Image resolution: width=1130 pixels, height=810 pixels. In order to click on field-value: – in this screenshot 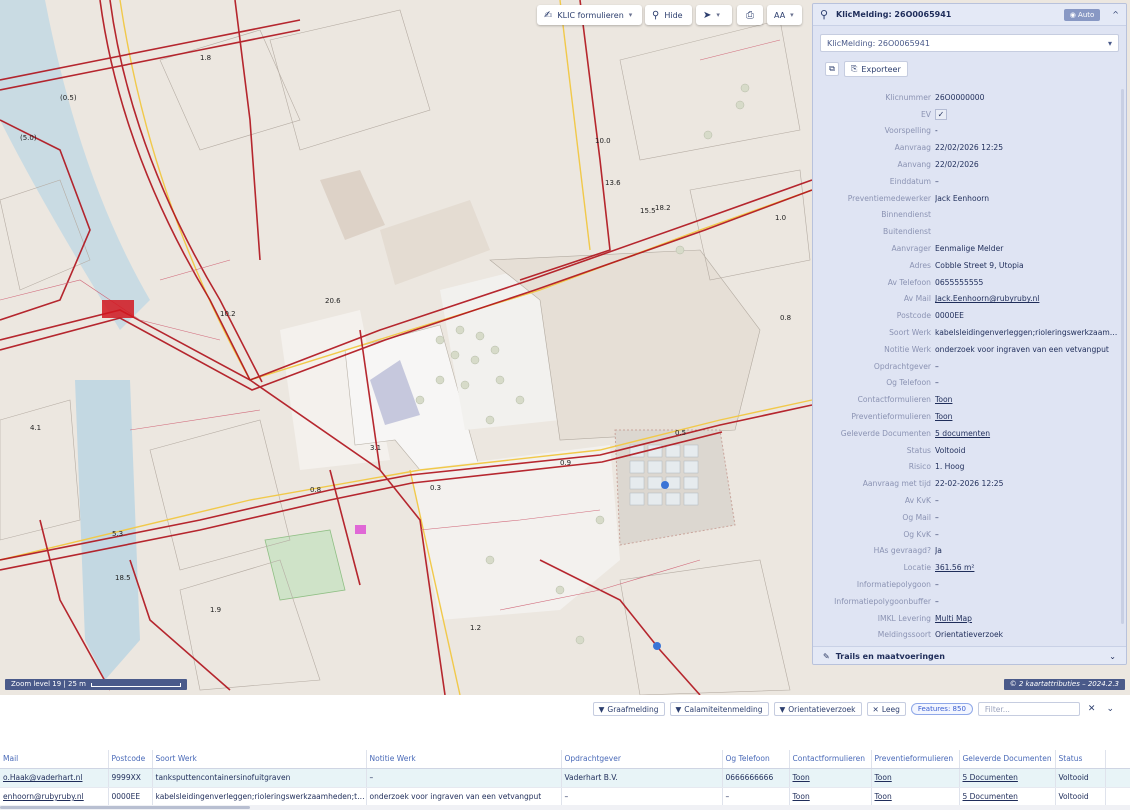, I will do `click(937, 383)`.